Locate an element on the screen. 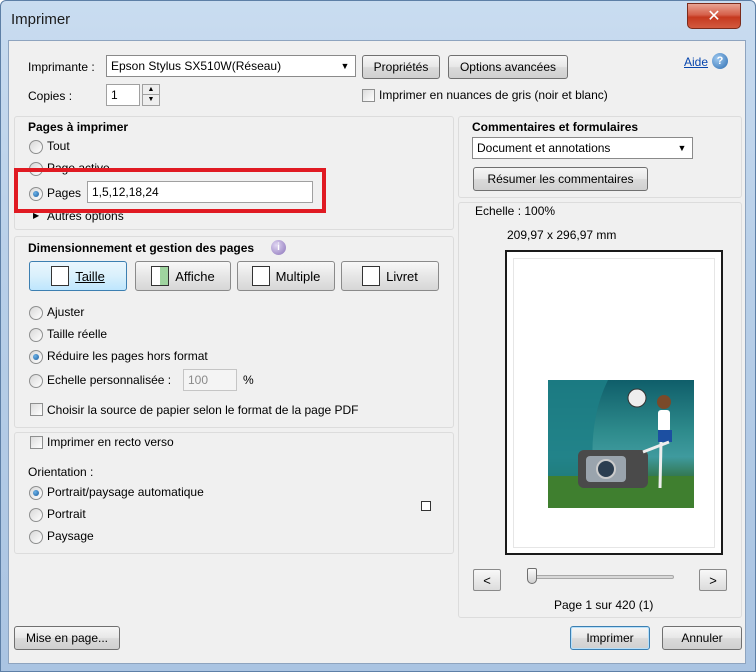 Image resolution: width=756 pixels, height=672 pixels. size-button: Taille is located at coordinates (78, 276).